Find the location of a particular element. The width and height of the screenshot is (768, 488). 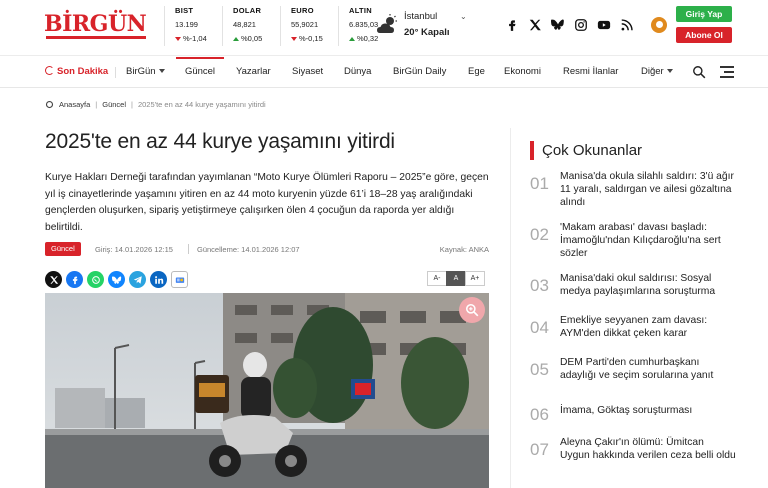

market-bist: BIST 13.199 %-1,04 is located at coordinates (190, 26).